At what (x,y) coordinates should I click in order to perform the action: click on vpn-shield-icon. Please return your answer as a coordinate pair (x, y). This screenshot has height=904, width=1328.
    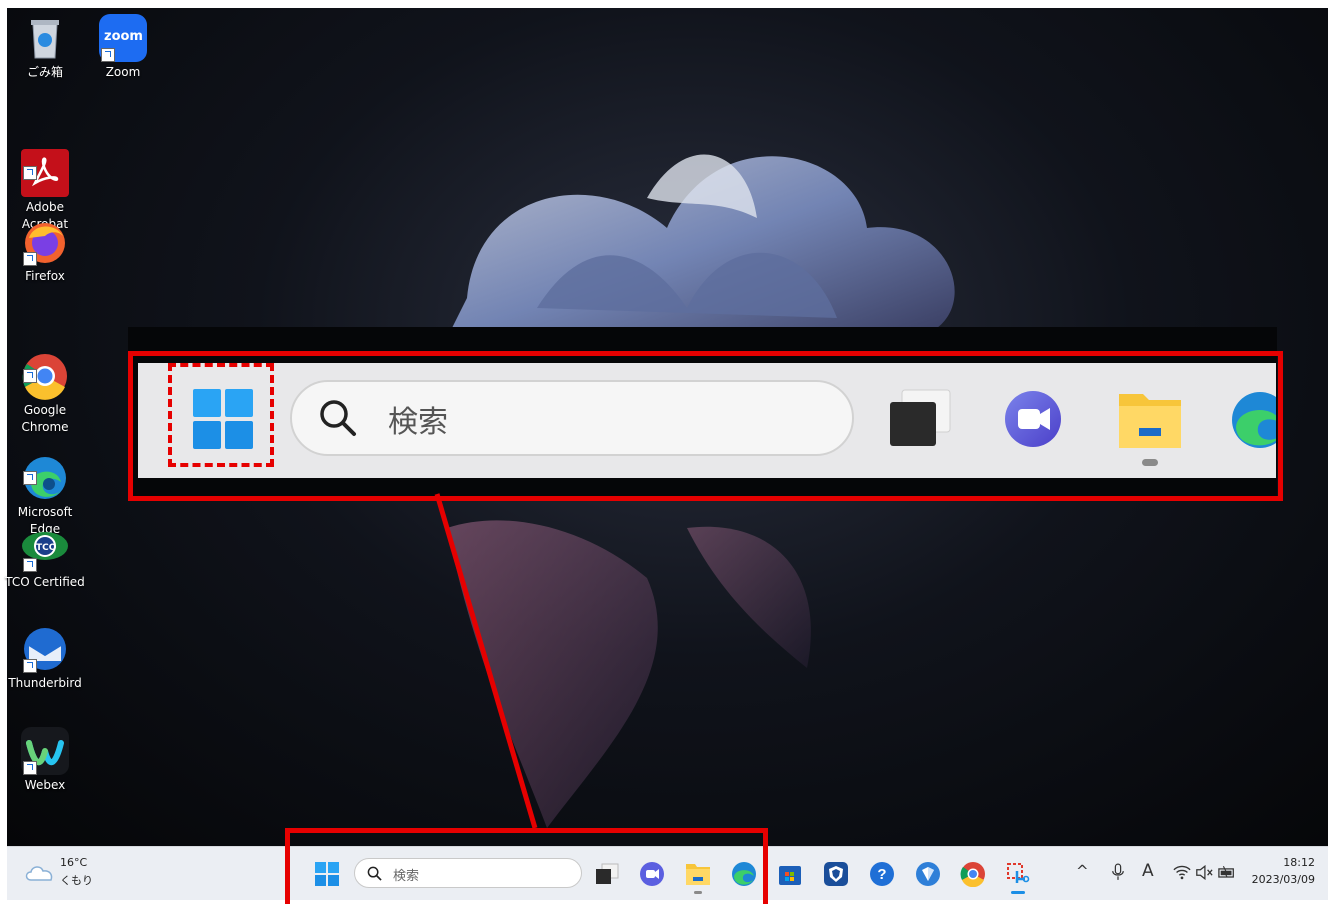
    Looking at the image, I should click on (836, 874).